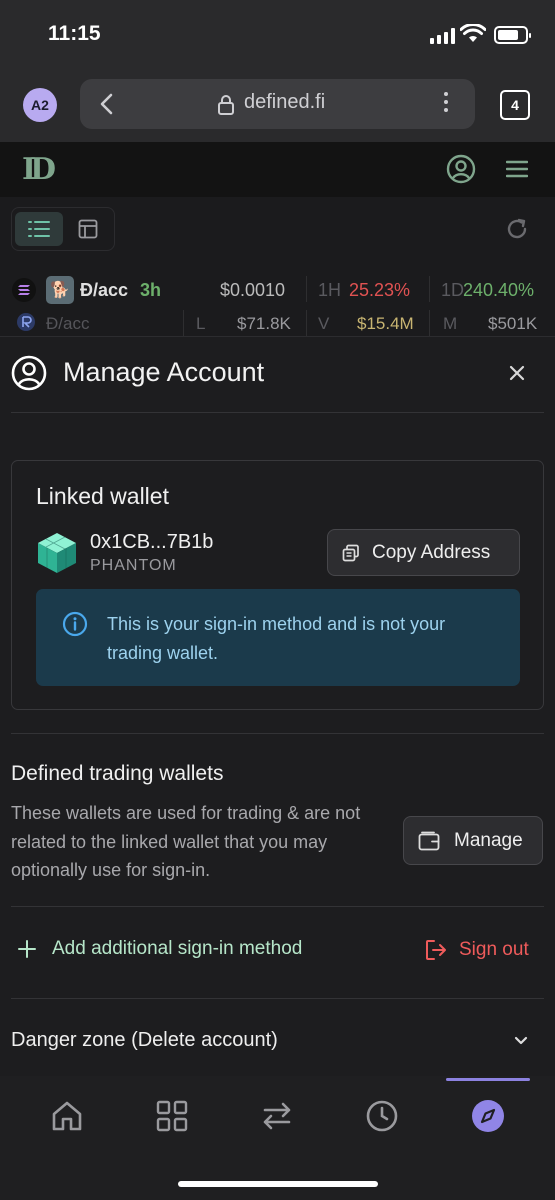 The height and width of the screenshot is (1200, 555). I want to click on add-sign-in-method-button: Add additional sign-in method, so click(159, 949).